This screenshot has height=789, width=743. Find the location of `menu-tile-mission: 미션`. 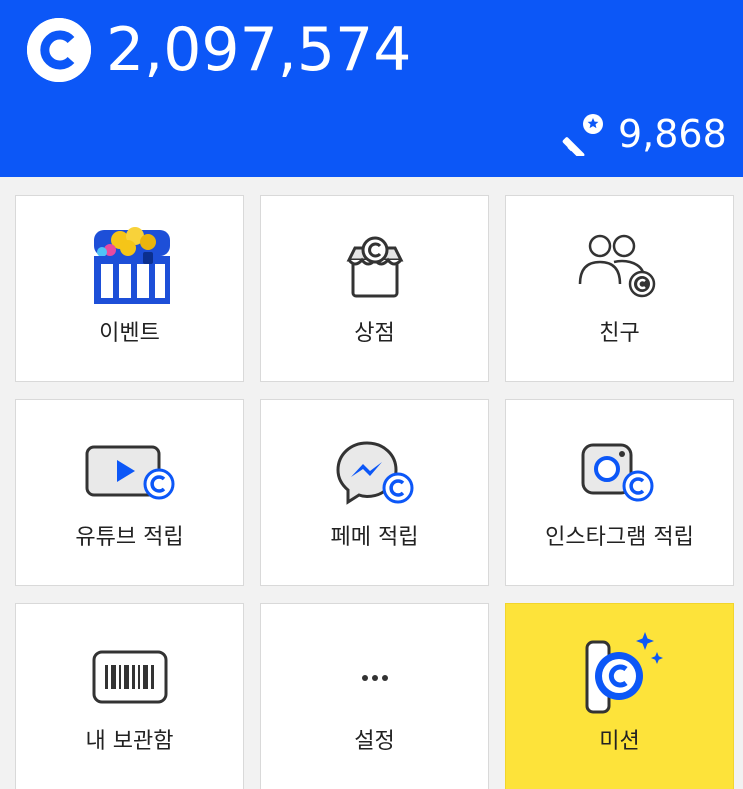

menu-tile-mission: 미션 is located at coordinates (619, 696).